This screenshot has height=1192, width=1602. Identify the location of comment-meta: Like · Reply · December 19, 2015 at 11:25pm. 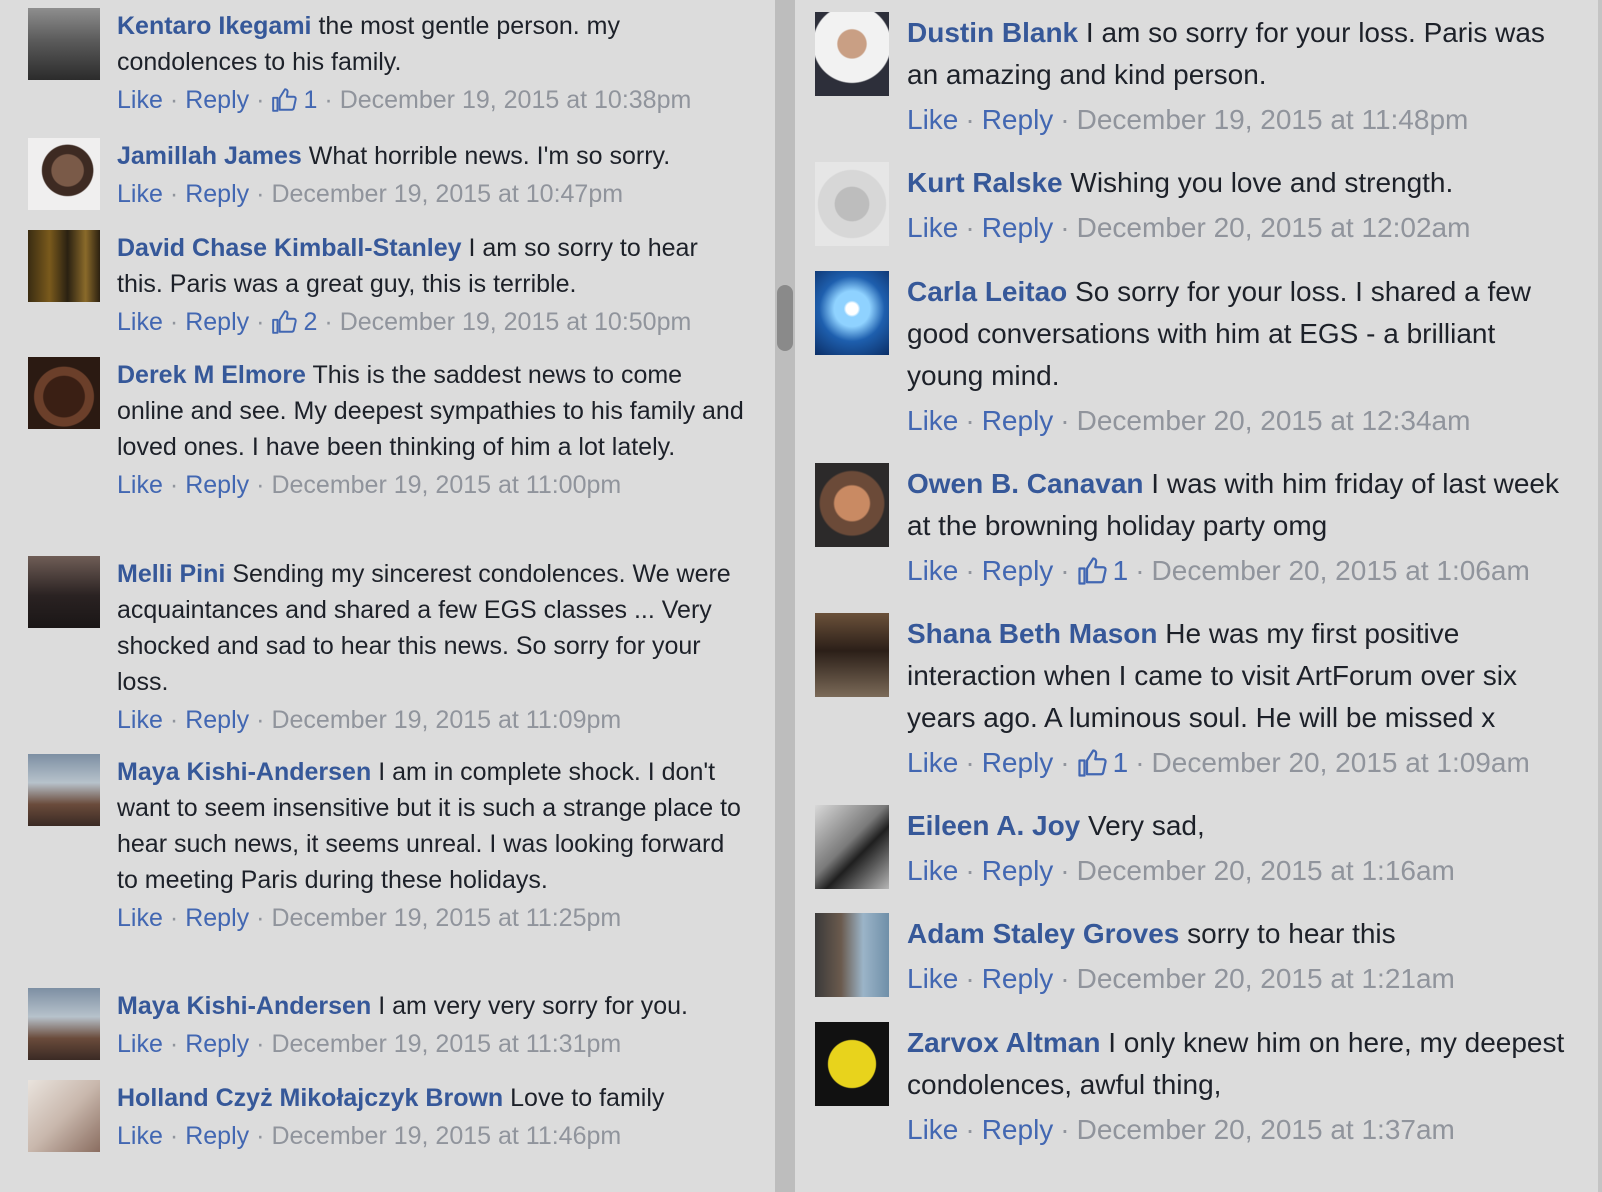
(432, 918).